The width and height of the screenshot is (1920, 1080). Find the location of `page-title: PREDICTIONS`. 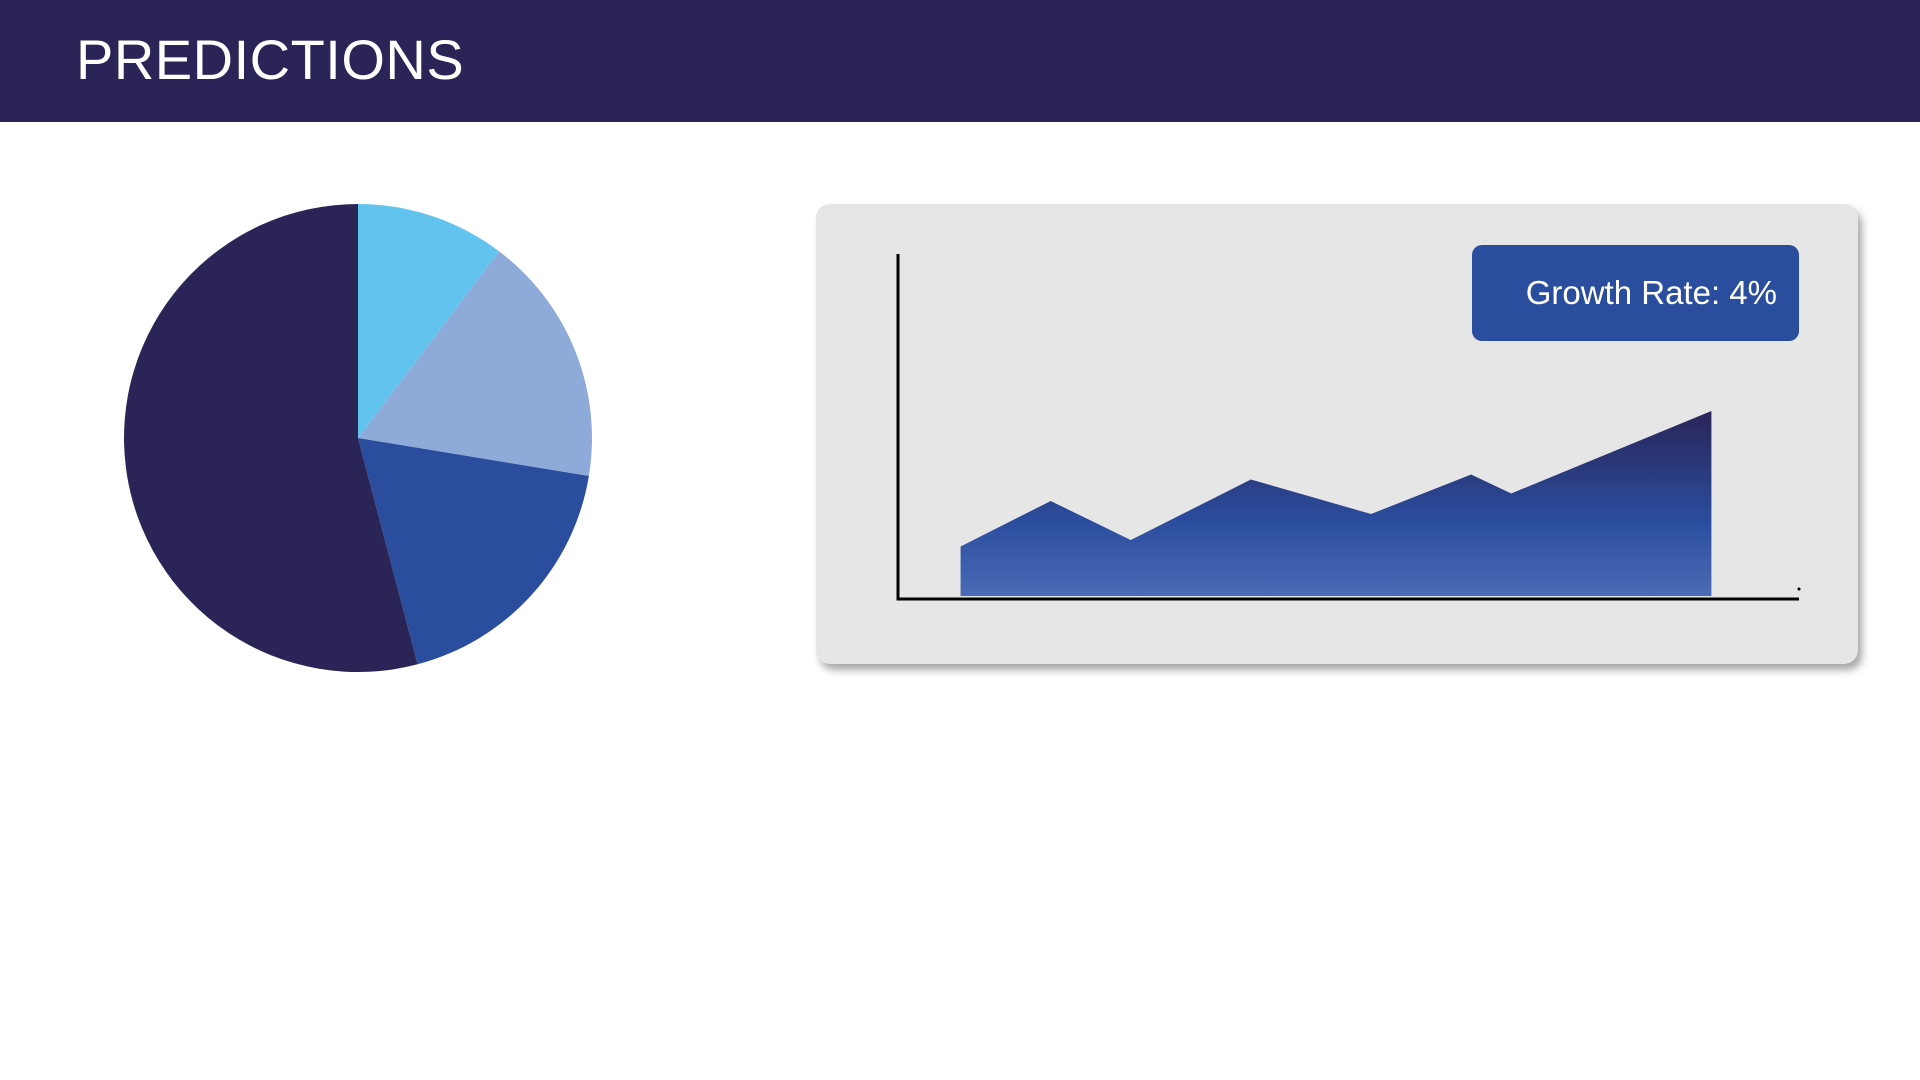

page-title: PREDICTIONS is located at coordinates (270, 59).